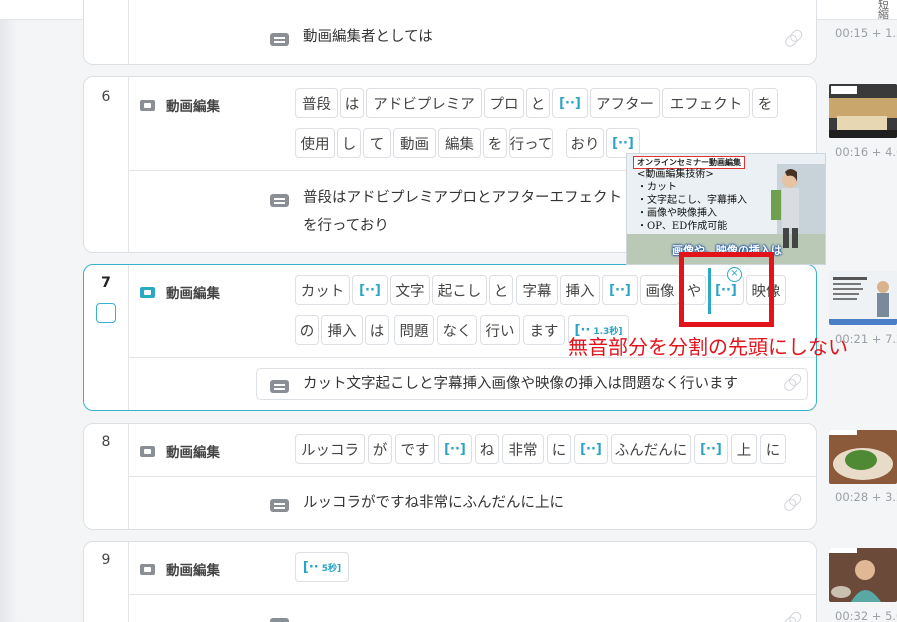  Describe the element at coordinates (744, 449) in the screenshot. I see `word-token: 上` at that location.